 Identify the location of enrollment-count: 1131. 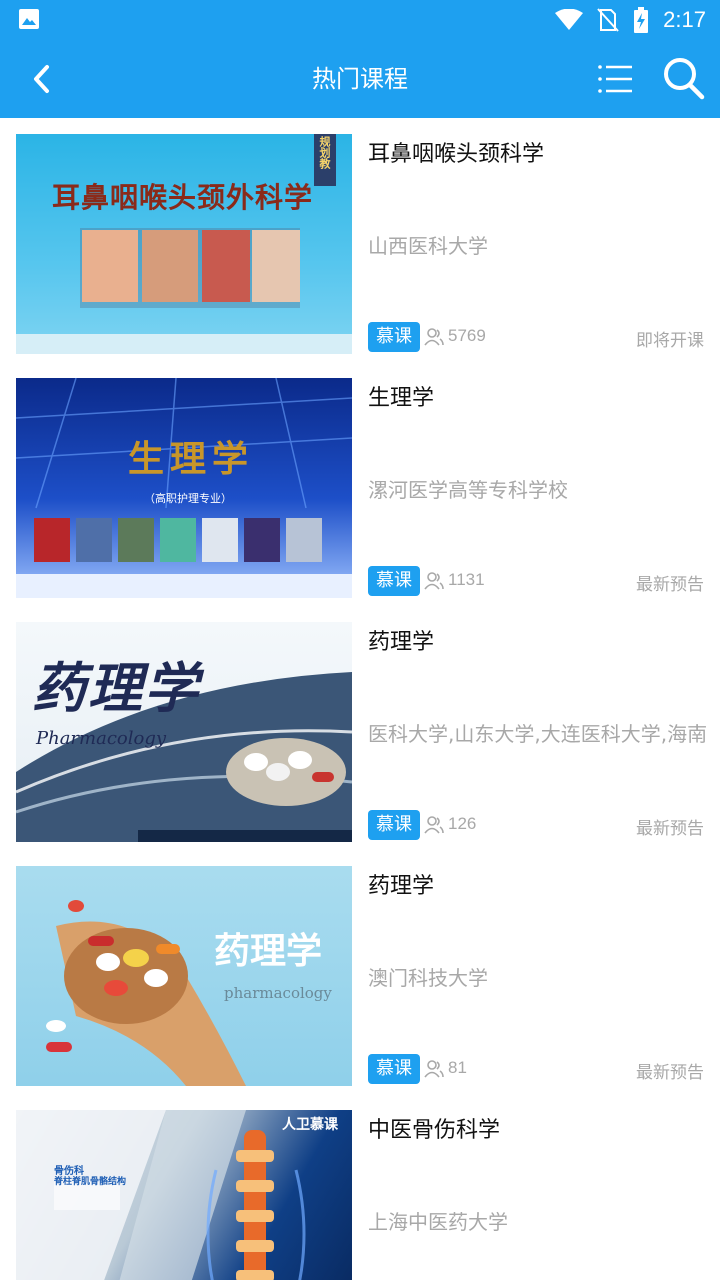
(466, 579).